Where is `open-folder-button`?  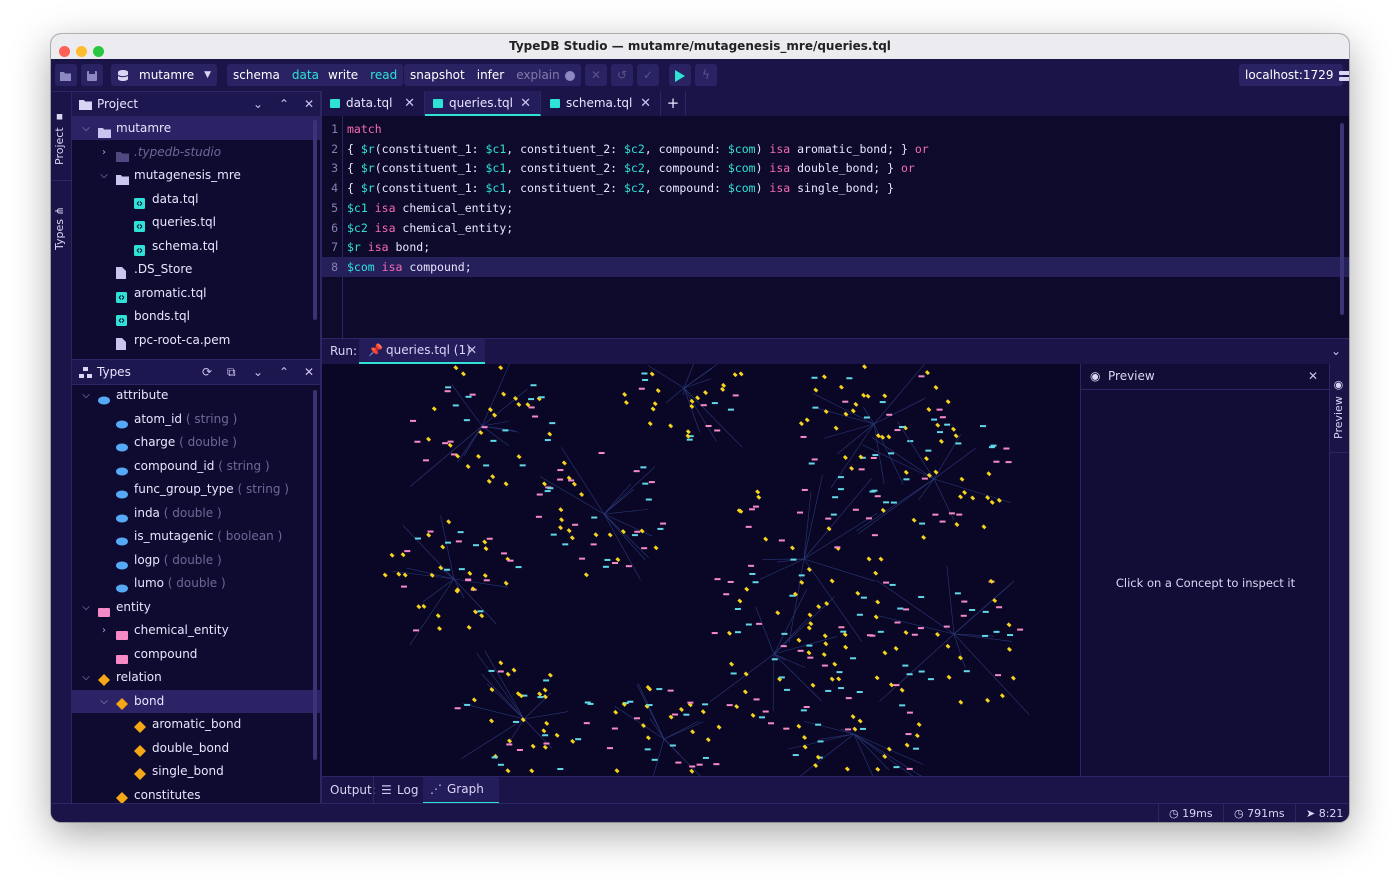 open-folder-button is located at coordinates (66, 75).